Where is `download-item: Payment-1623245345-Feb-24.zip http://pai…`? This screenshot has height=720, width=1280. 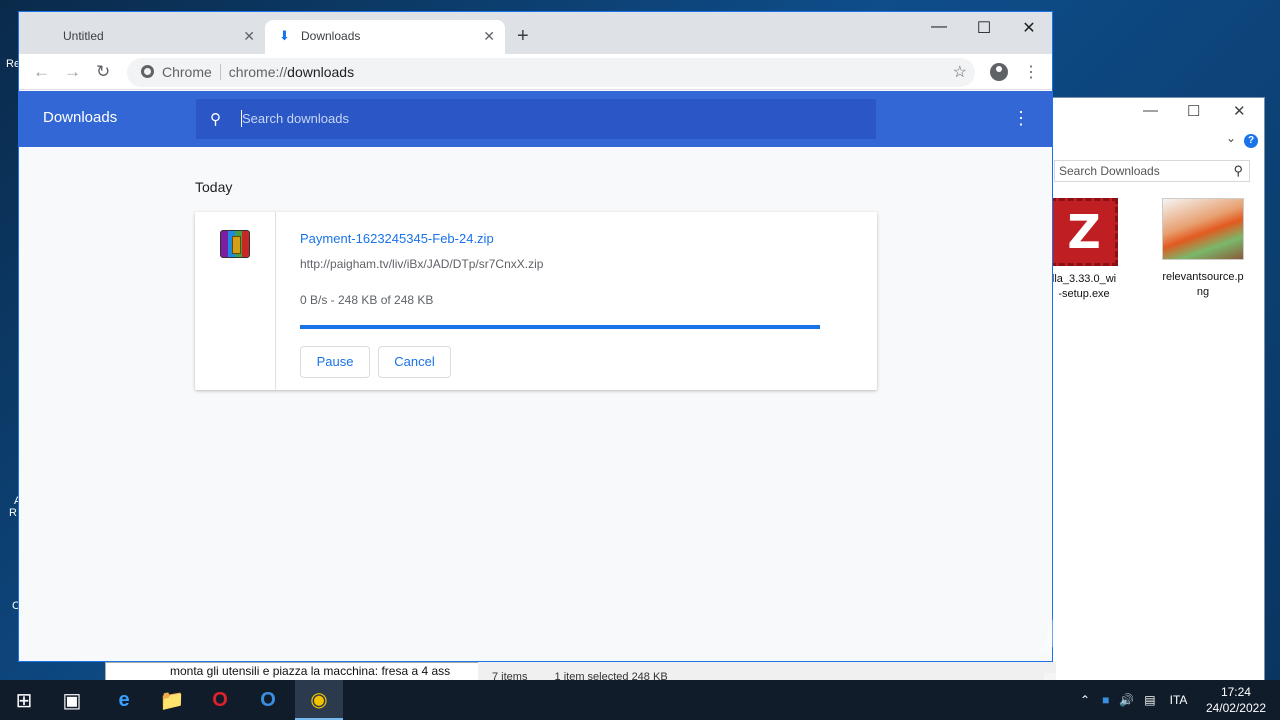 download-item: Payment-1623245345-Feb-24.zip http://pai… is located at coordinates (536, 301).